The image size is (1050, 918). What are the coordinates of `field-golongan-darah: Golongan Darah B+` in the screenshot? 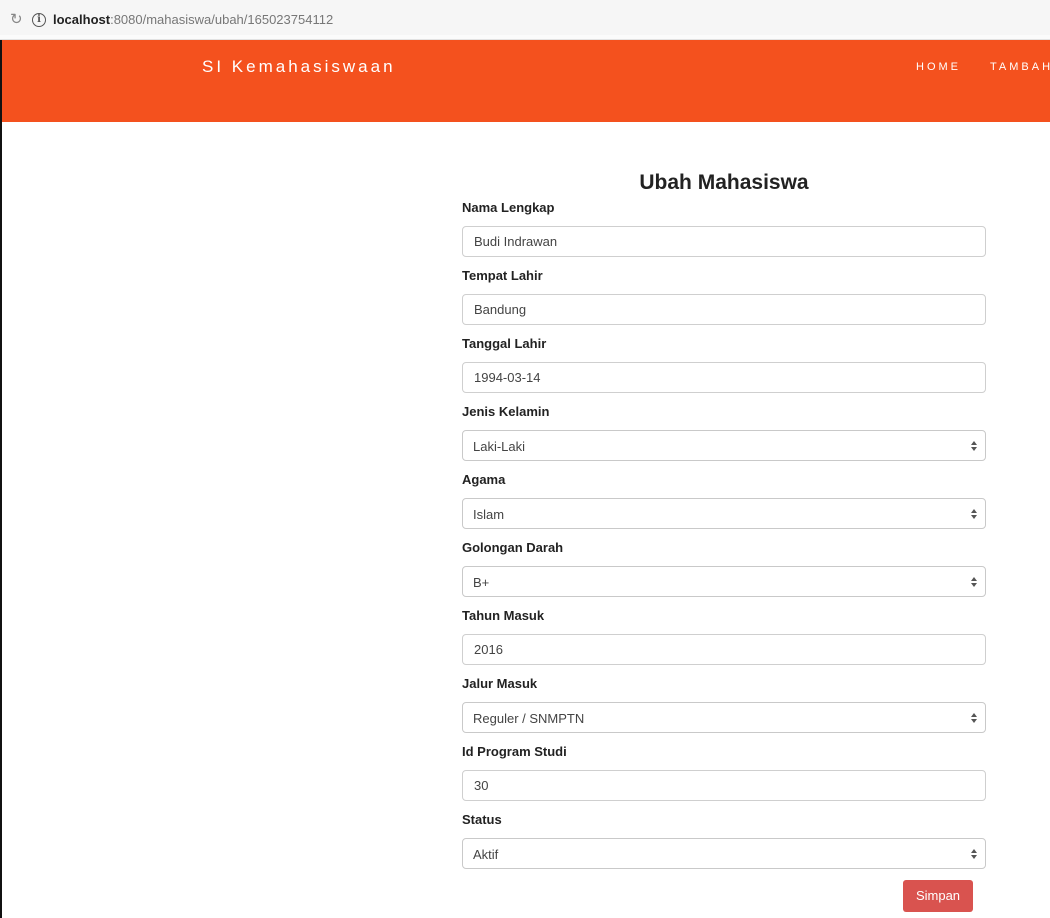 It's located at (724, 568).